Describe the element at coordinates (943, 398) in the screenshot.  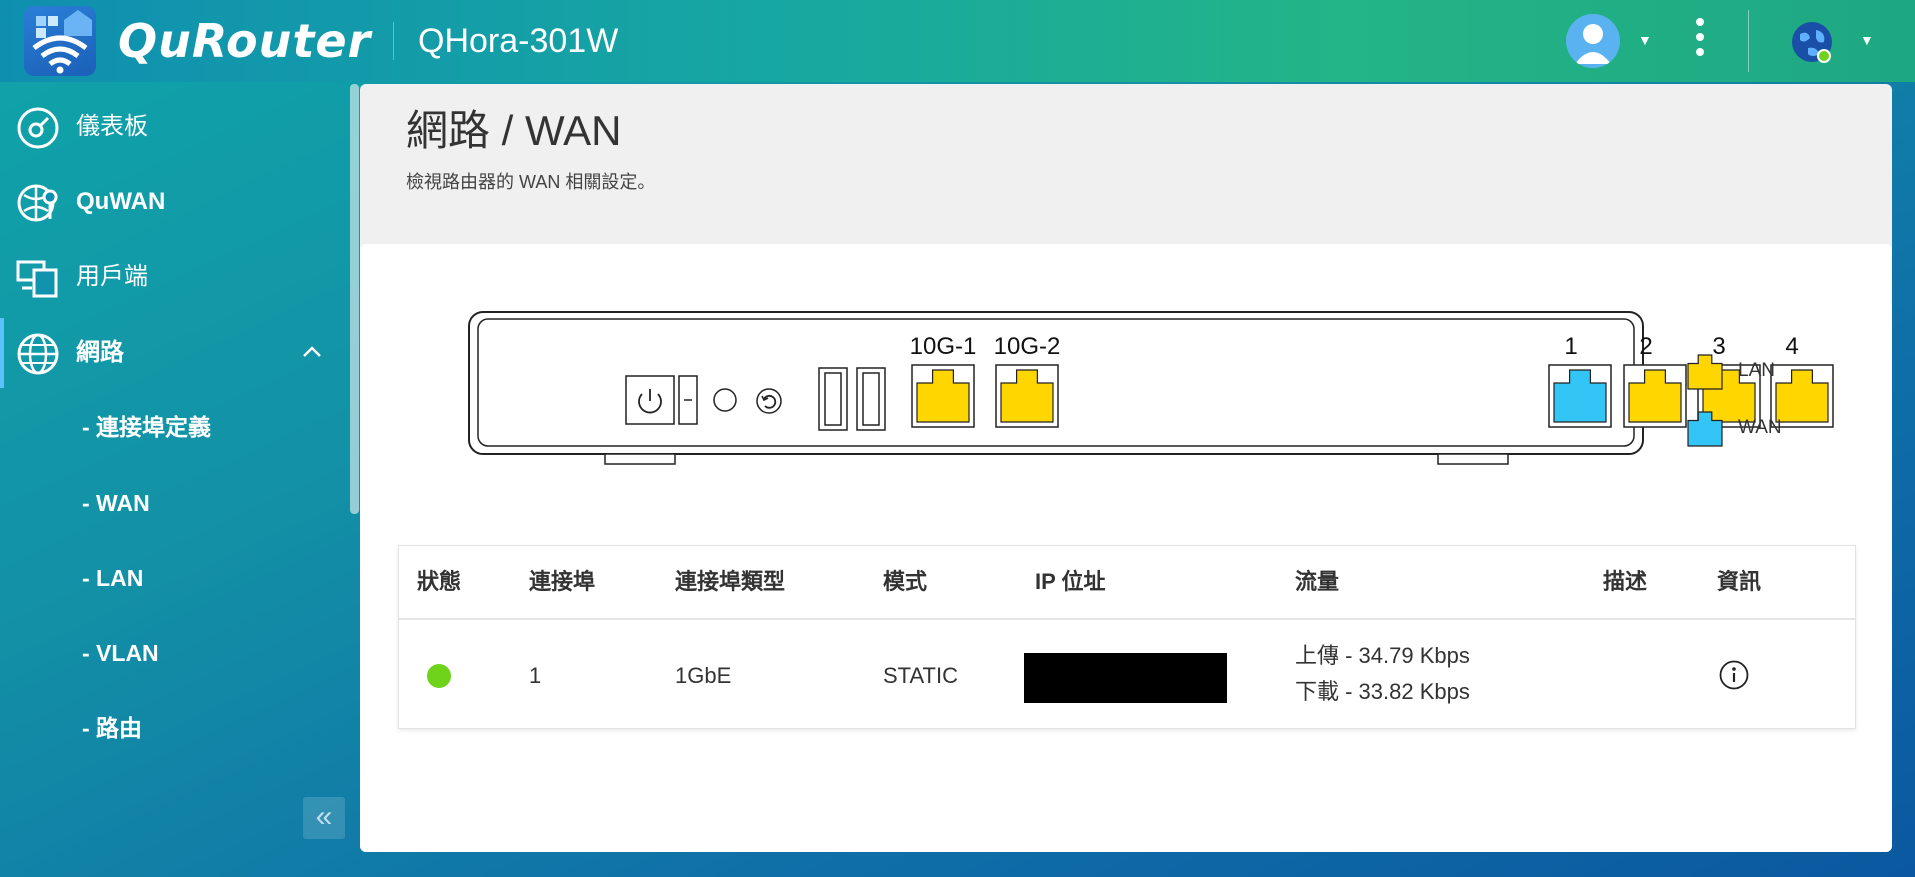
I see `ethernet-port-10g-1-lan-icon` at that location.